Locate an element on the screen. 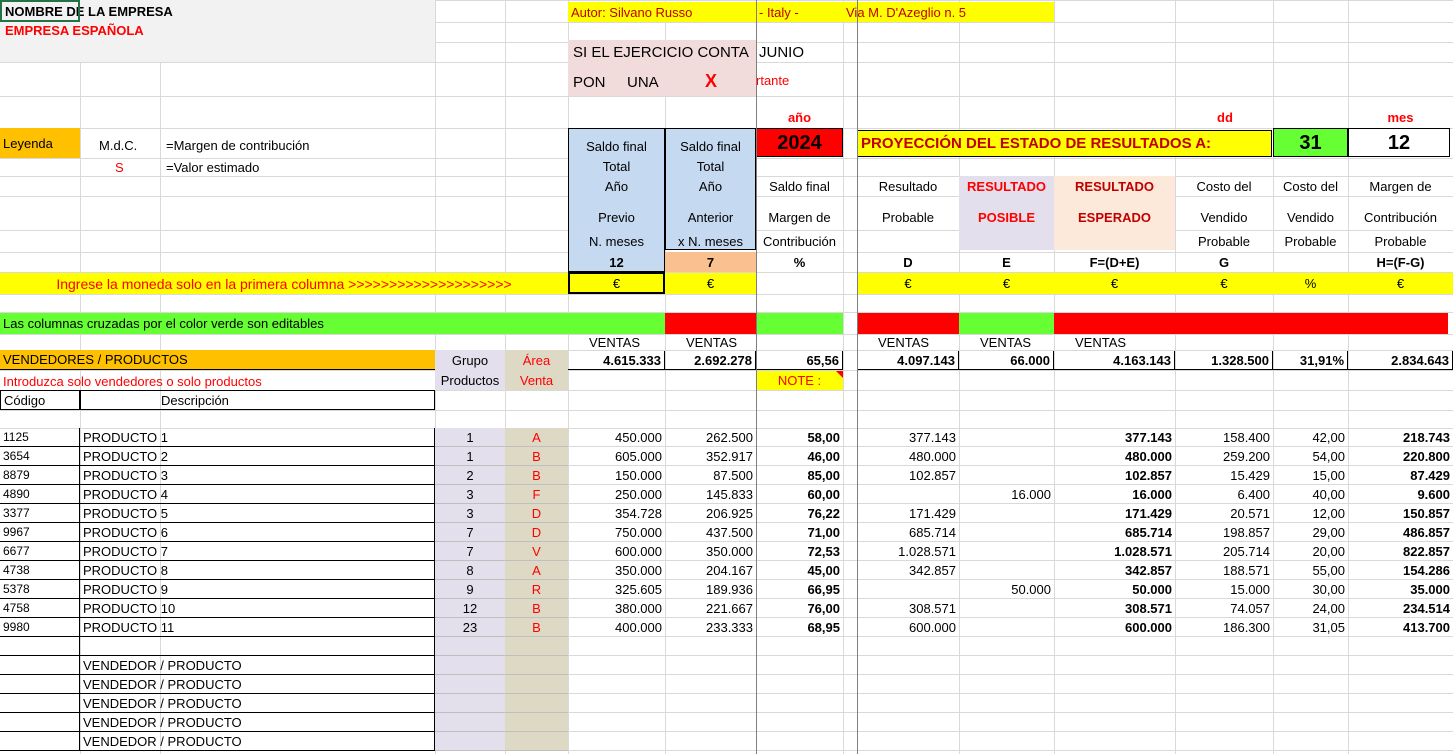 This screenshot has width=1453, height=754. row-previo: 325.605 is located at coordinates (616, 589).